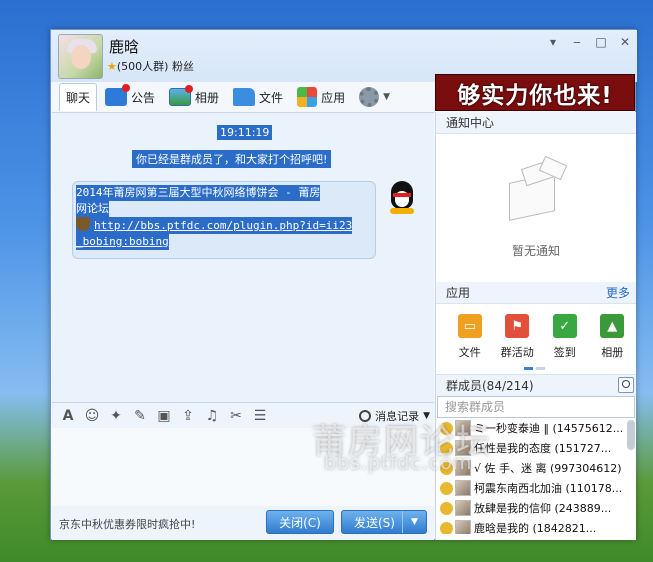 The image size is (653, 562). Describe the element at coordinates (469, 326) in the screenshot. I see `folder-icon: ▭` at that location.